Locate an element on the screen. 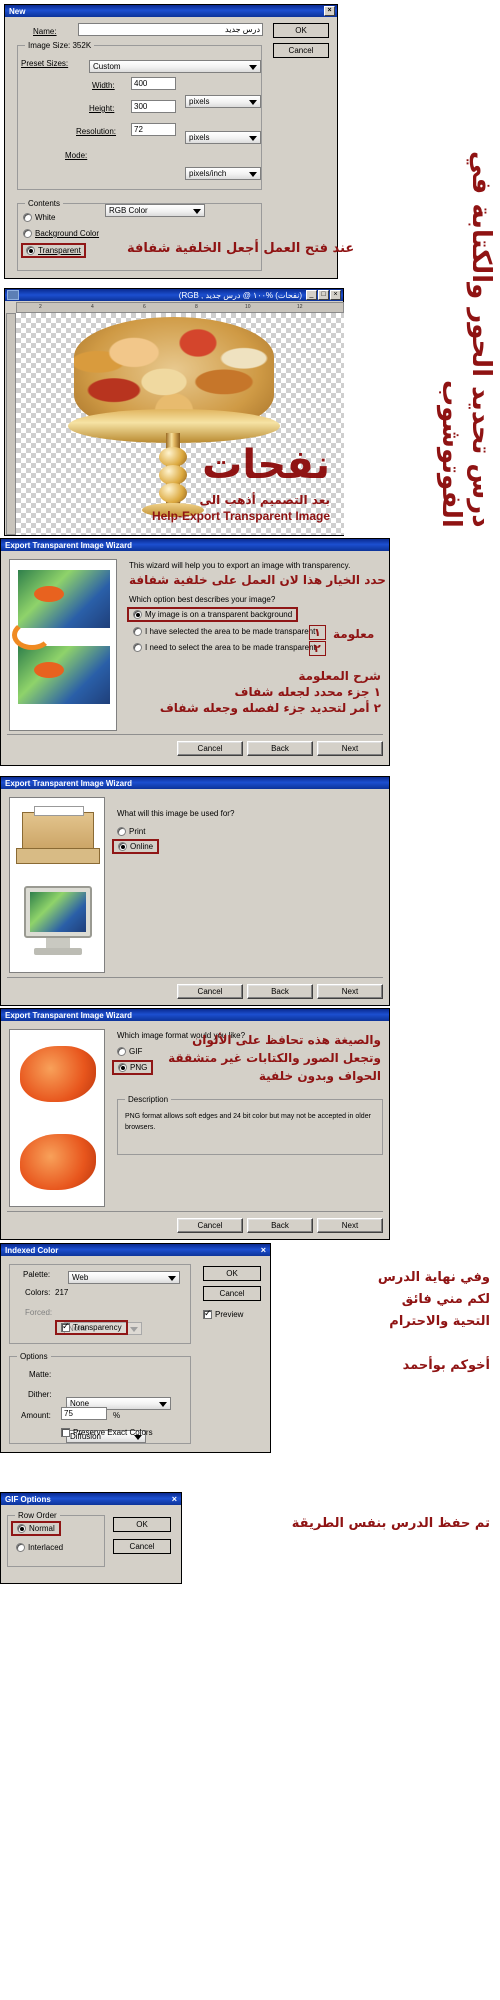 The width and height of the screenshot is (500, 2000). preview-arrow-icon is located at coordinates (32, 635).